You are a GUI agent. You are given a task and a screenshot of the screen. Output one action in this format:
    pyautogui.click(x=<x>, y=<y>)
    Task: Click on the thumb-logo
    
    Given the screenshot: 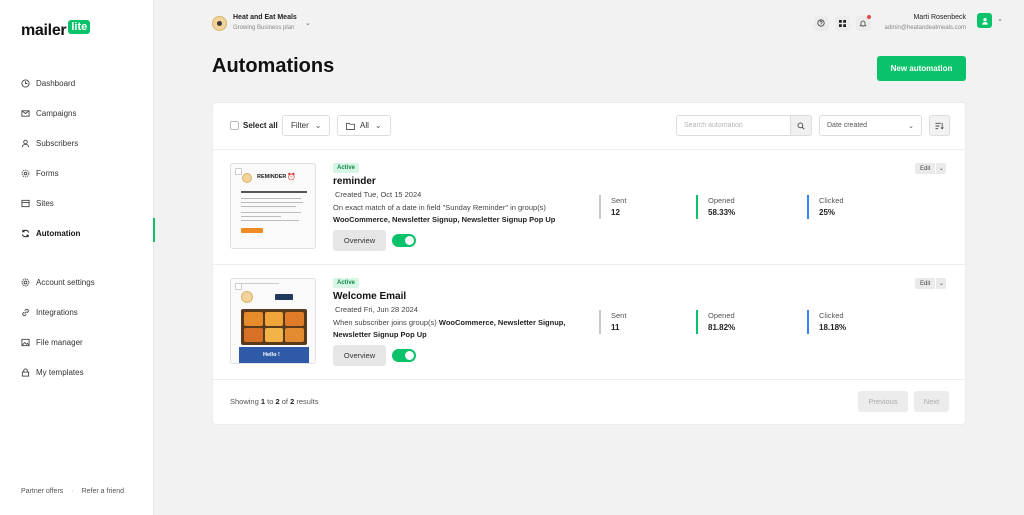 What is the action you would take?
    pyautogui.click(x=247, y=297)
    